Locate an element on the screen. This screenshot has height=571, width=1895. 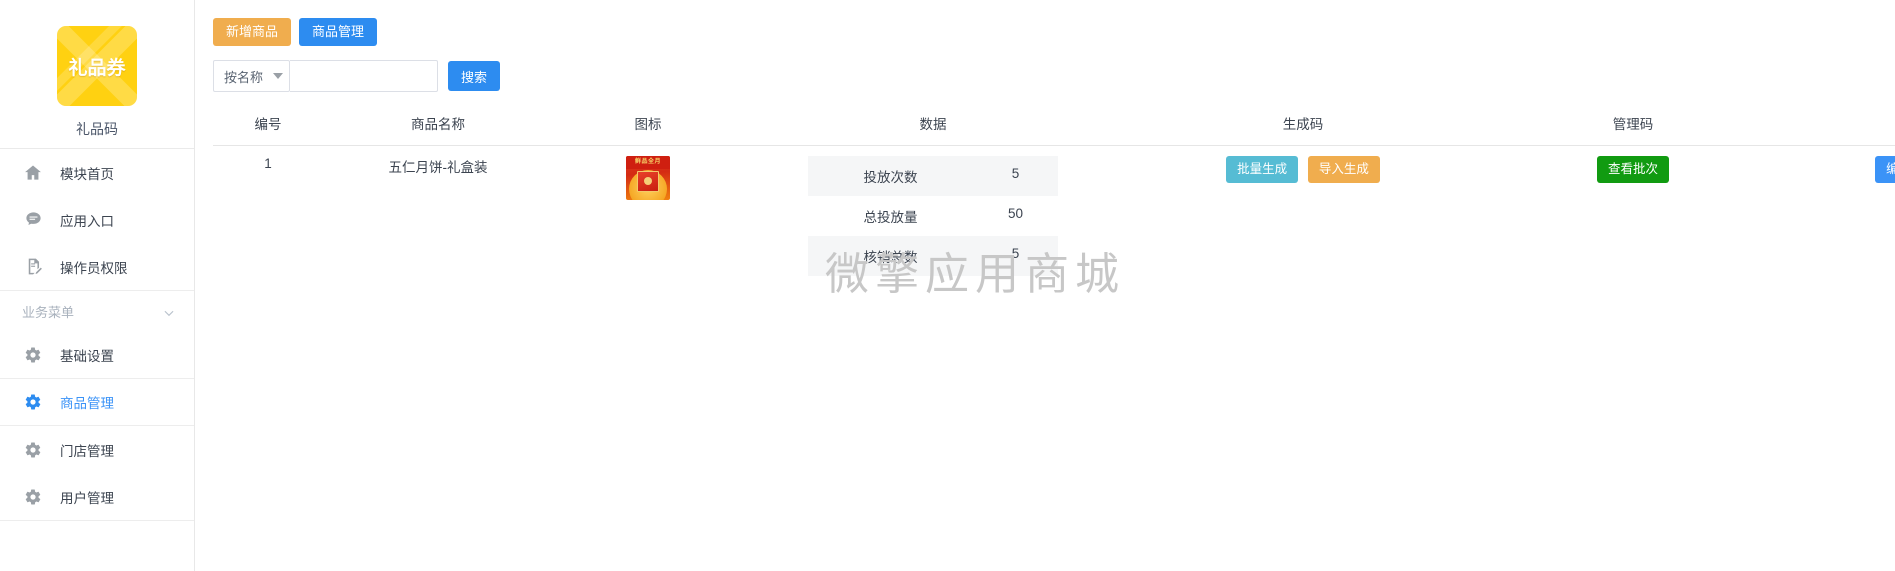
sidebar-item-store-management: 门店管理 is located at coordinates (97, 449).